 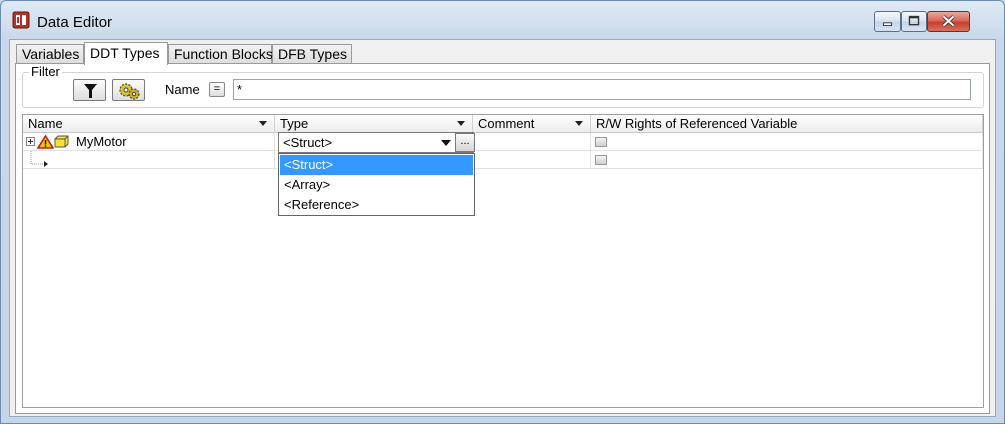 I want to click on minimize-button, so click(x=887, y=21).